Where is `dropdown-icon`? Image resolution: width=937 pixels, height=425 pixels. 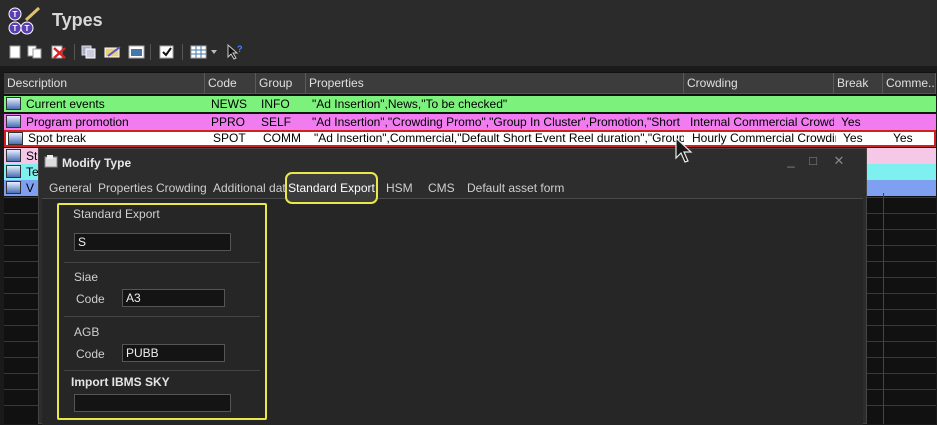 dropdown-icon is located at coordinates (214, 52).